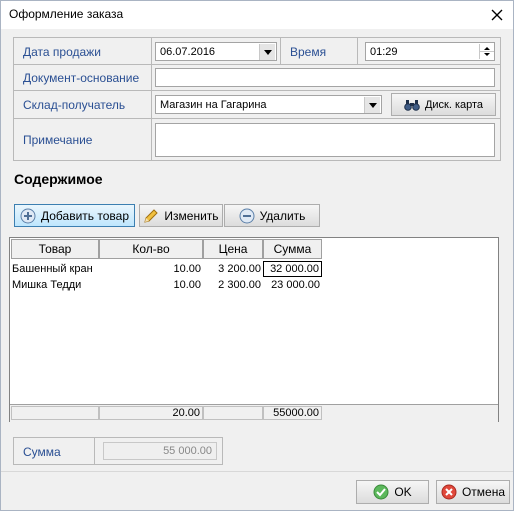 This screenshot has width=514, height=511. What do you see at coordinates (412, 105) in the screenshot?
I see `binoculars-icon` at bounding box center [412, 105].